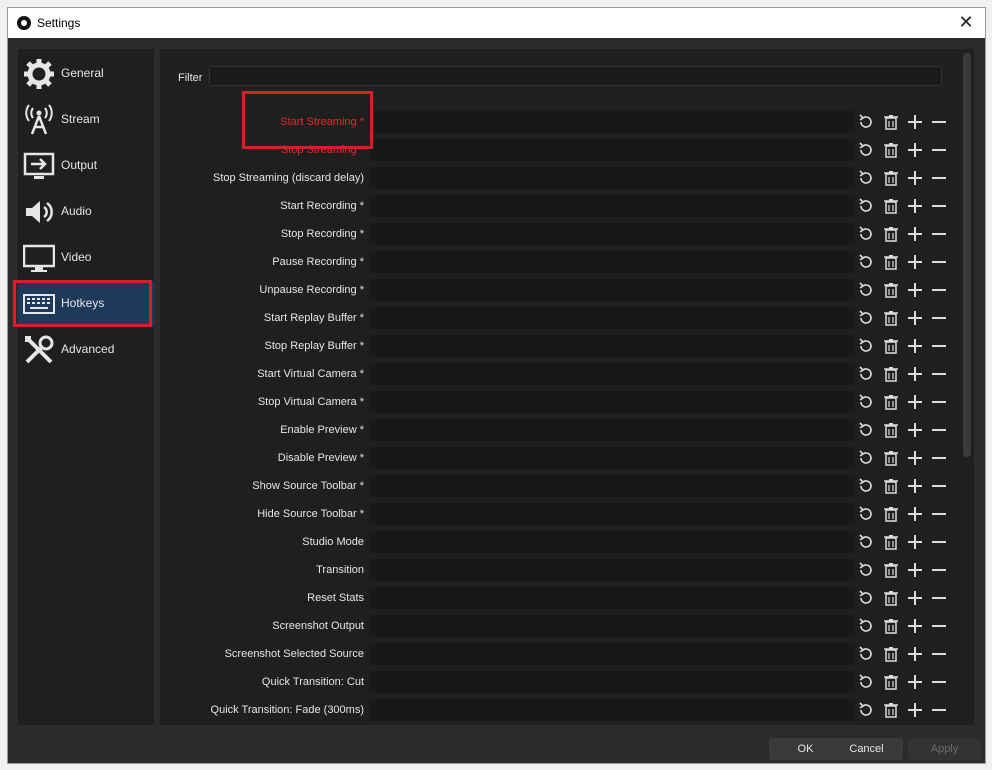 This screenshot has height=770, width=992. I want to click on sidebar-item-general: General, so click(86, 74).